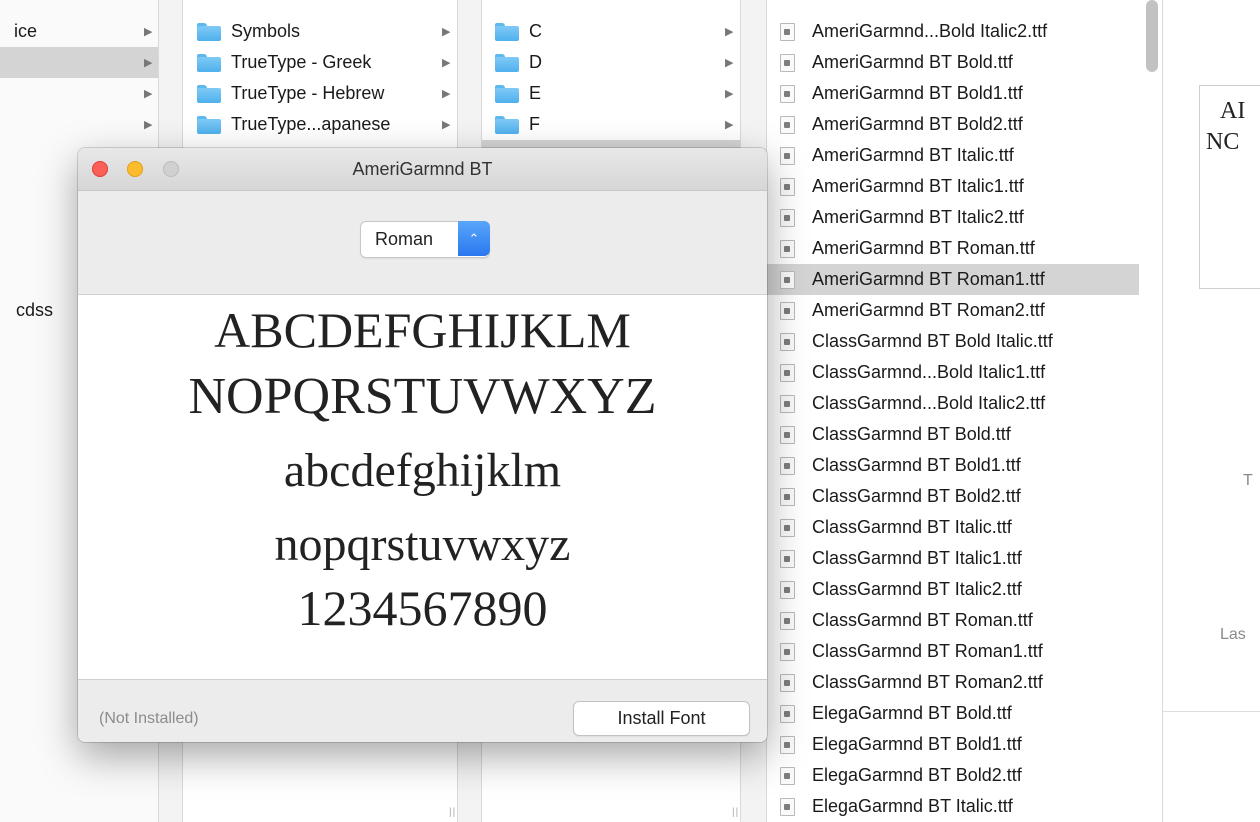 The height and width of the screenshot is (822, 1260). I want to click on file-name: AmeriGarmnd BT Italic1.ttf, so click(918, 186).